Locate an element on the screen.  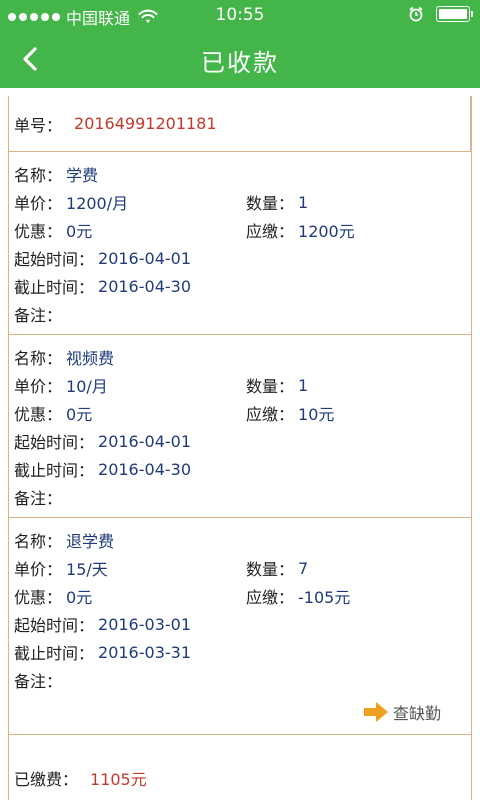
fee-actions: 查缺勤 is located at coordinates (242, 714).